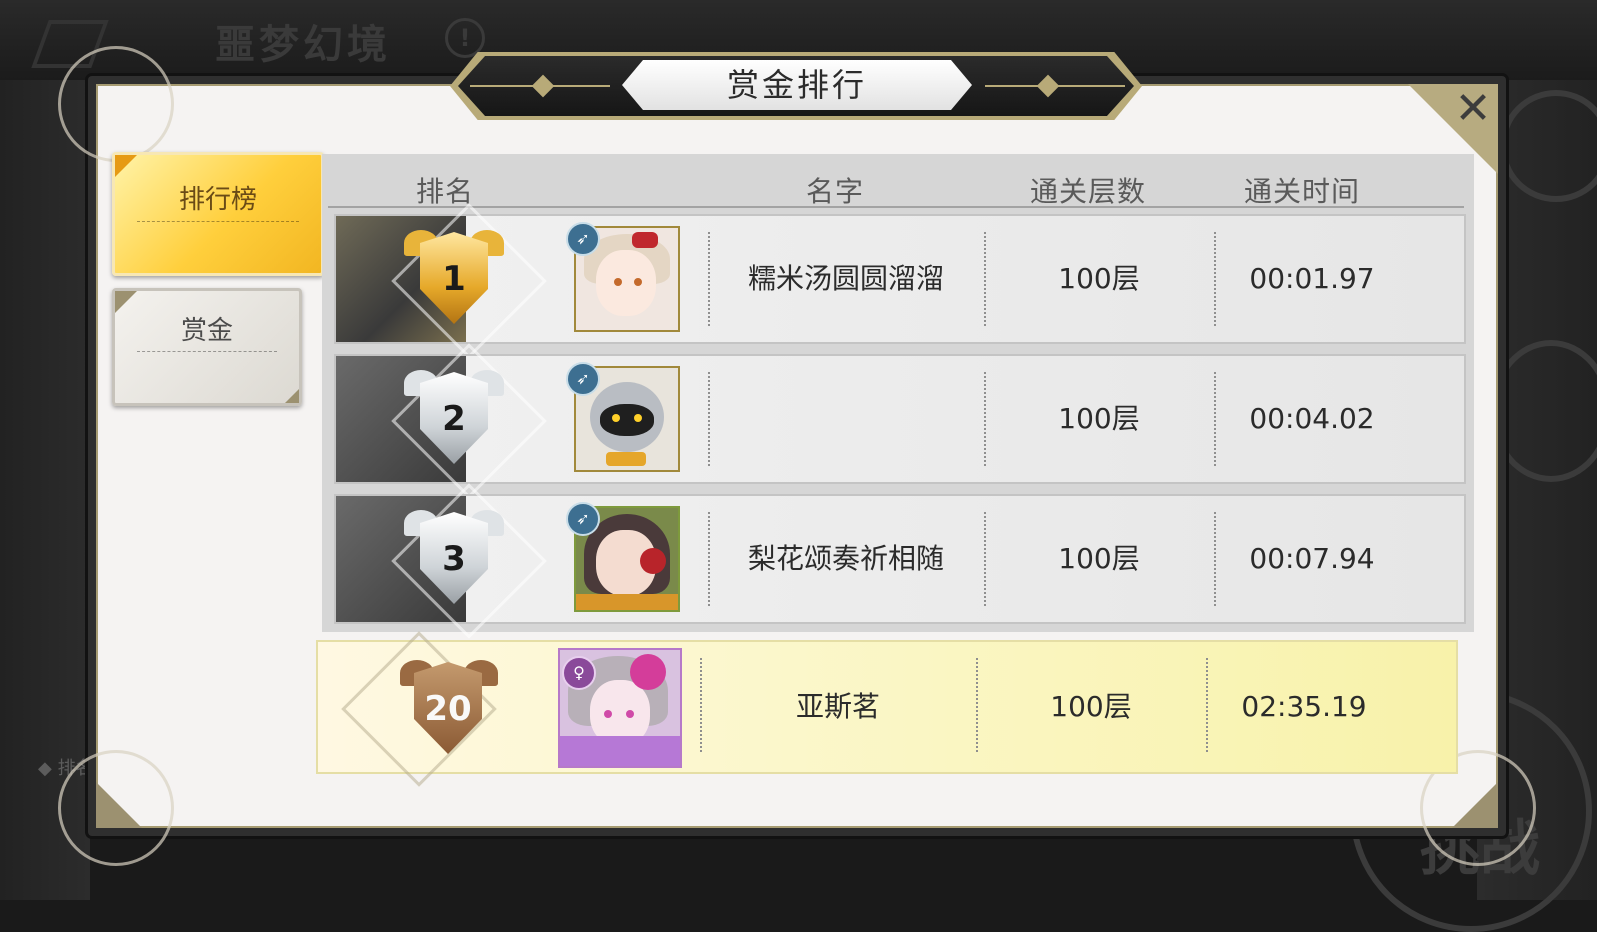 Image resolution: width=1597 pixels, height=932 pixels. I want to click on avatar-bow, so click(645, 240).